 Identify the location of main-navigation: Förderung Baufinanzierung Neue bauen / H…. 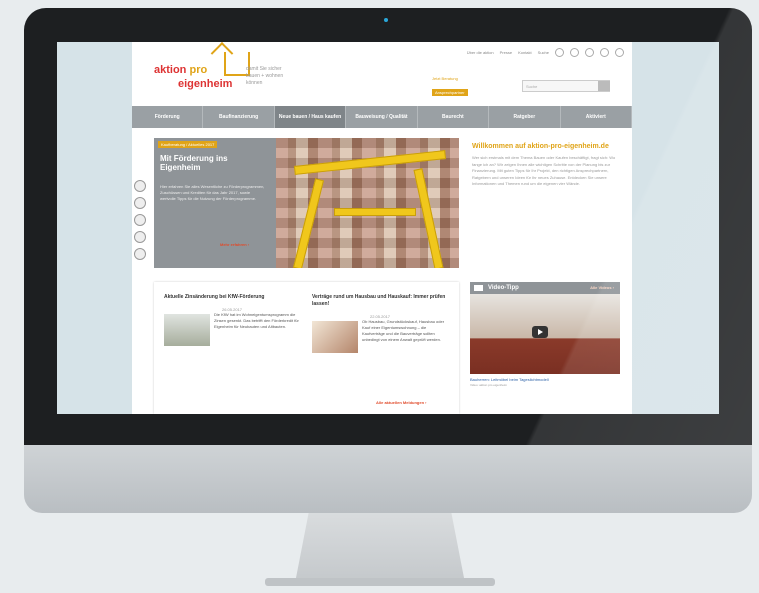
(382, 117).